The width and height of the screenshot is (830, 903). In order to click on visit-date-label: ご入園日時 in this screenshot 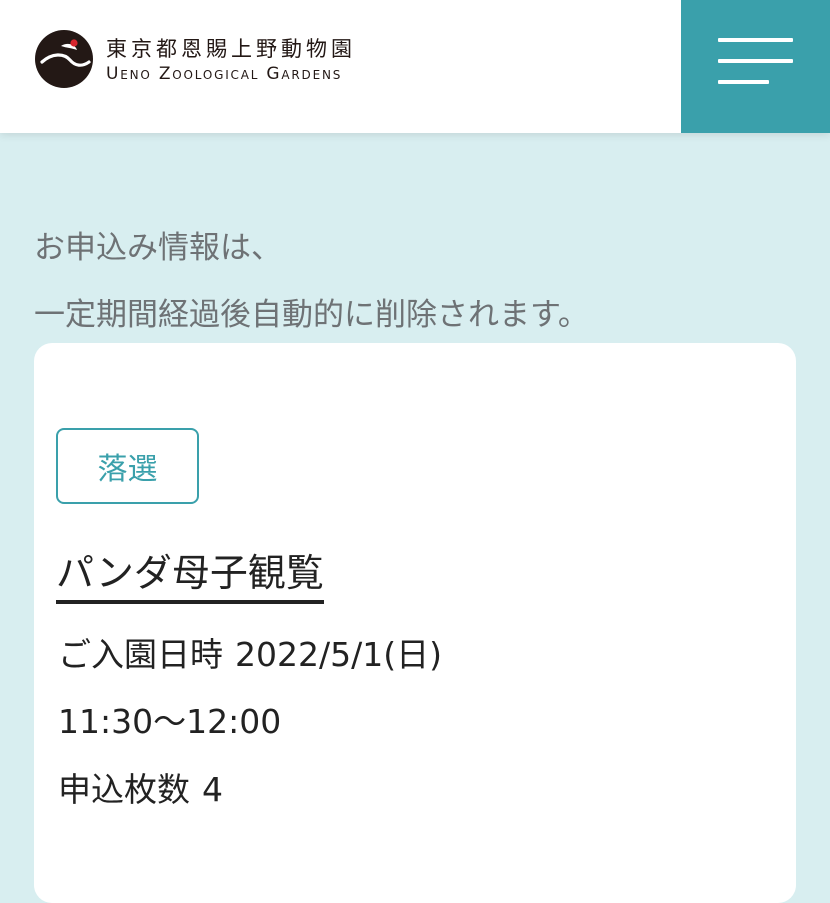, I will do `click(140, 654)`.